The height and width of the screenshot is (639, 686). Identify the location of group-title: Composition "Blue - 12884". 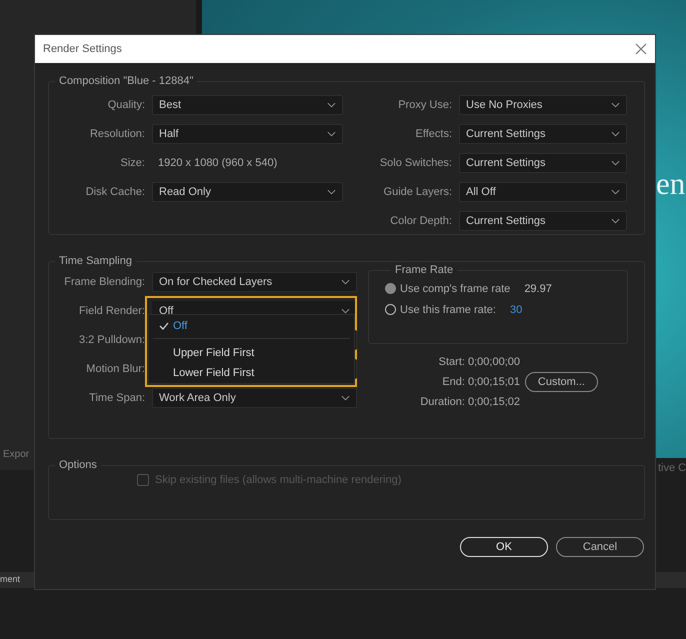
(126, 81).